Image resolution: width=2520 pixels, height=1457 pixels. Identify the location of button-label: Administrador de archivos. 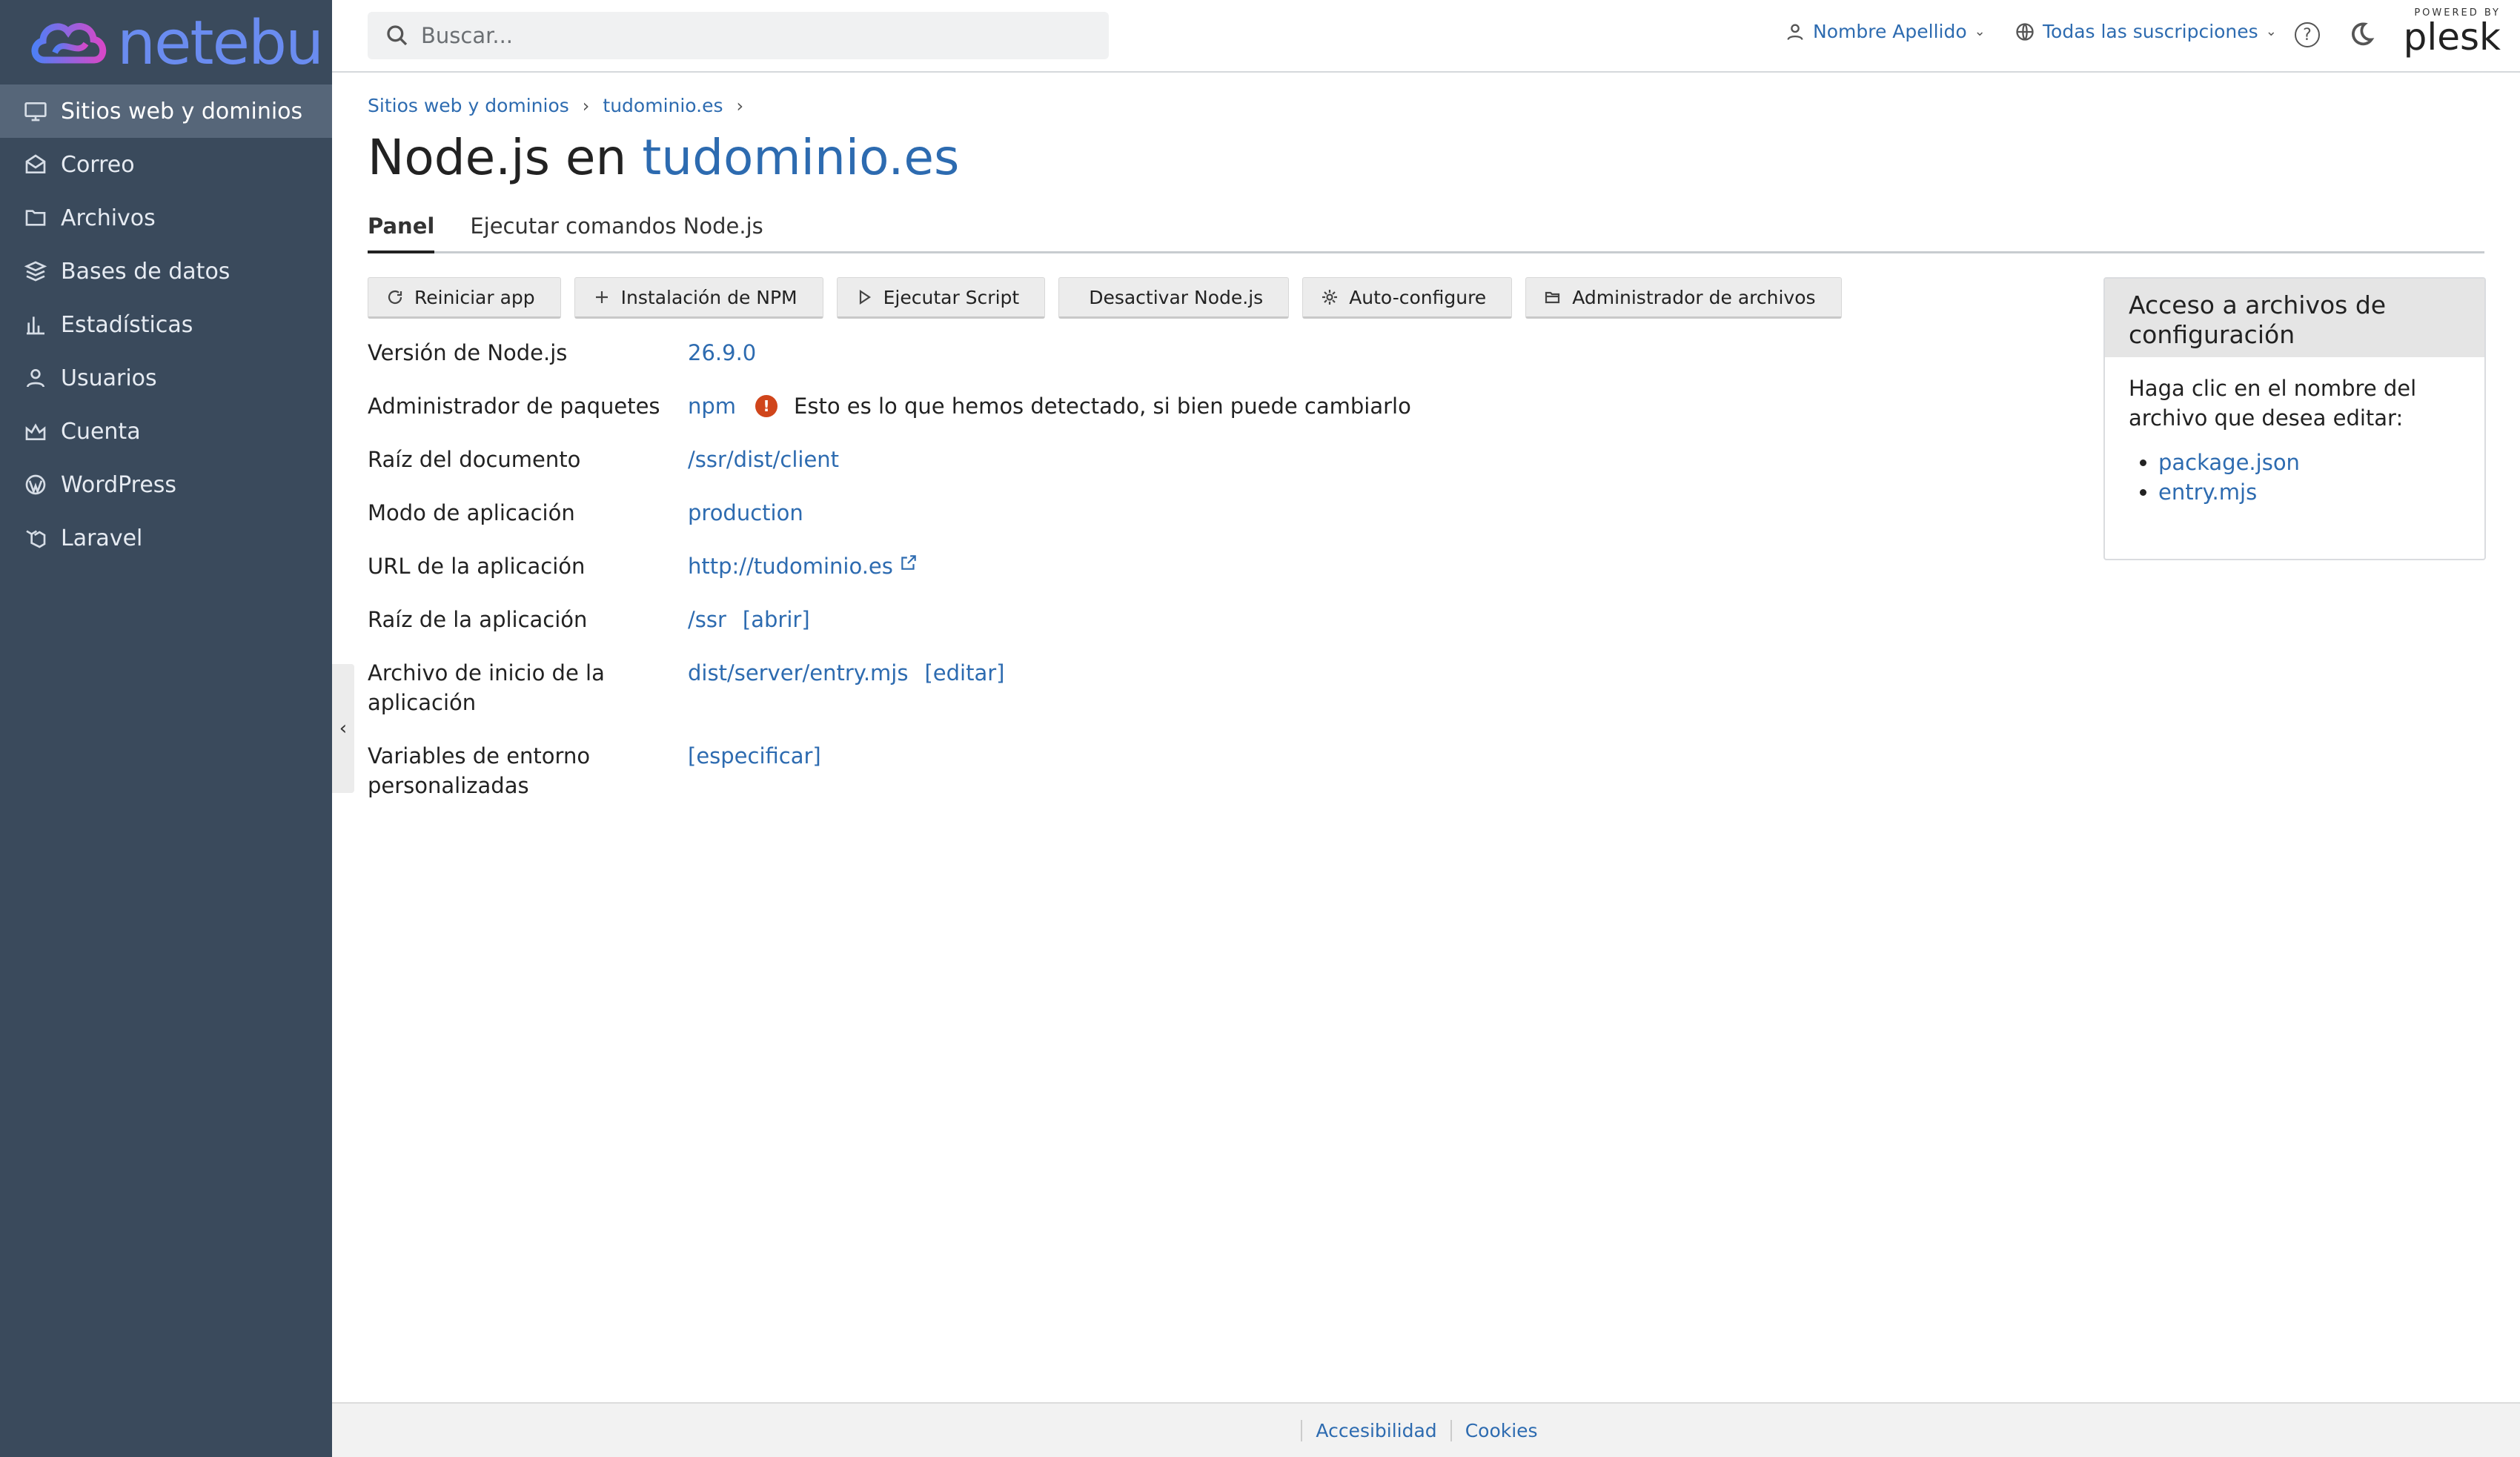
(1694, 297).